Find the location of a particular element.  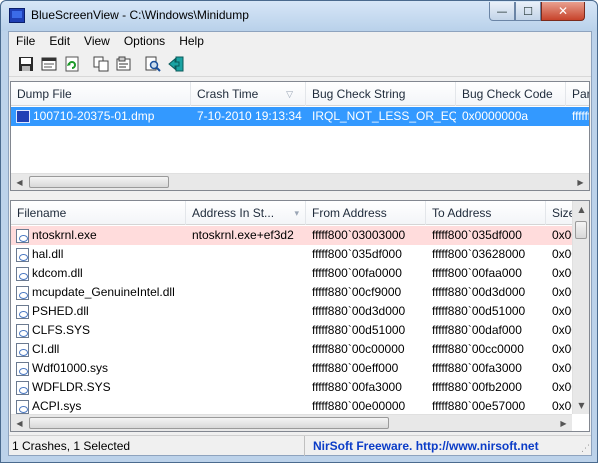

nirsoft-link: NirSoft Freeware. http://www.nirsoft.net is located at coordinates (422, 445).